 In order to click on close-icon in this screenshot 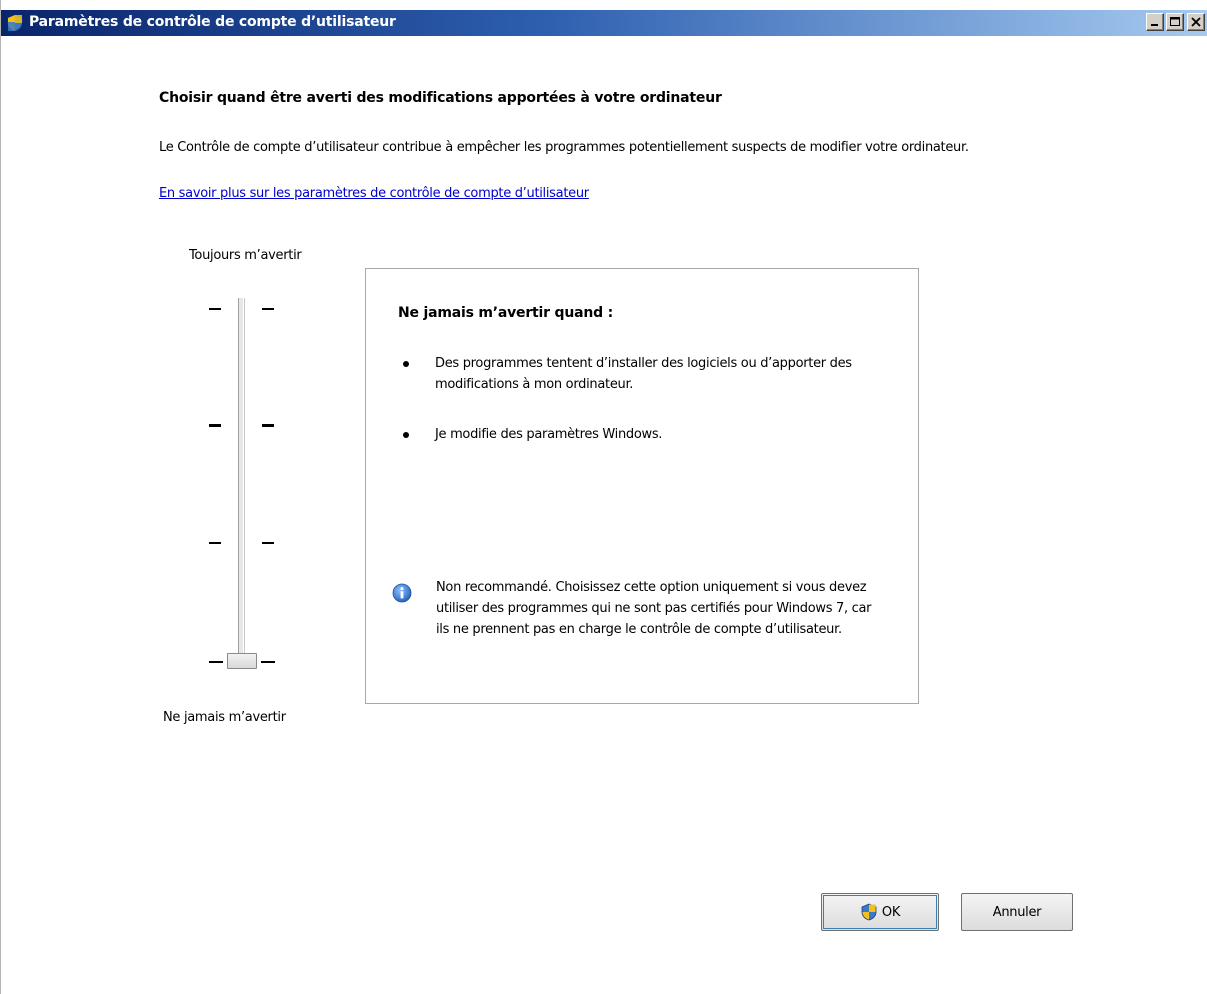, I will do `click(1196, 22)`.